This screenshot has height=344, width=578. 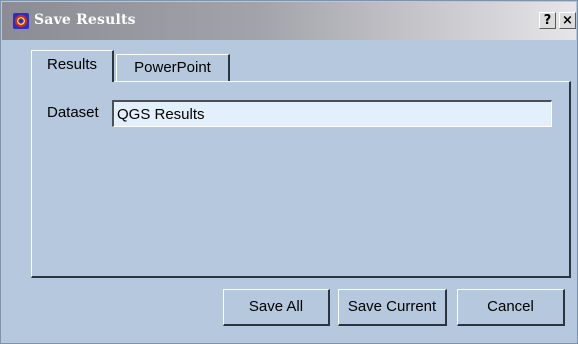 I want to click on save-all-button: Save All, so click(x=276, y=307).